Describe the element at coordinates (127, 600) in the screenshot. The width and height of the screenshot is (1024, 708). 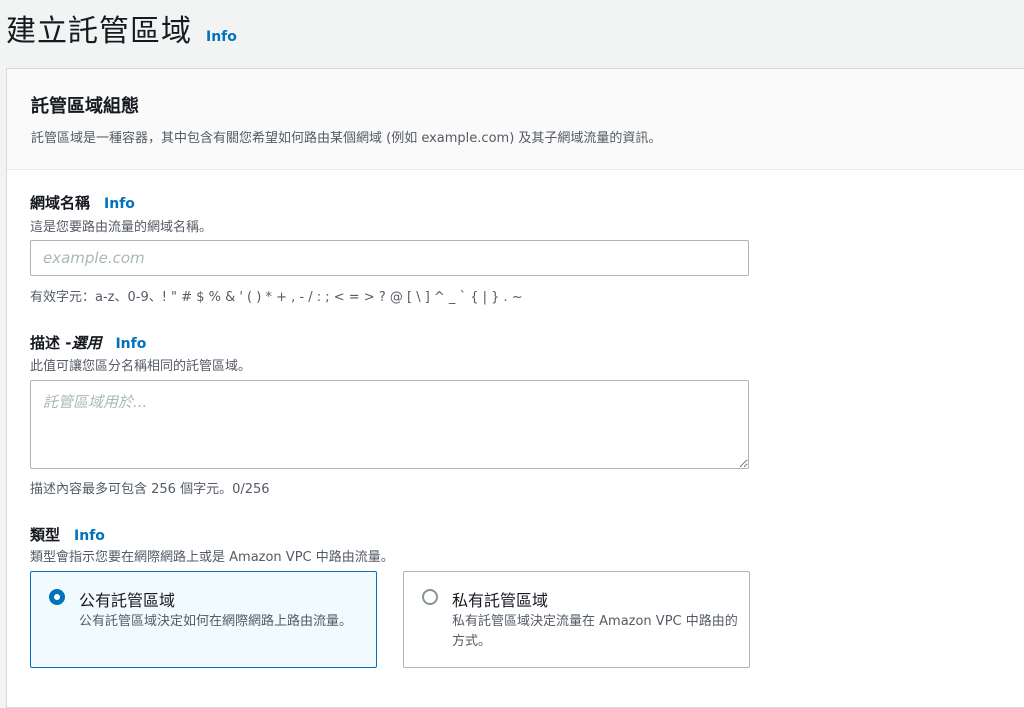
I see `public-hosted-zone-title: 公有託管區域` at that location.